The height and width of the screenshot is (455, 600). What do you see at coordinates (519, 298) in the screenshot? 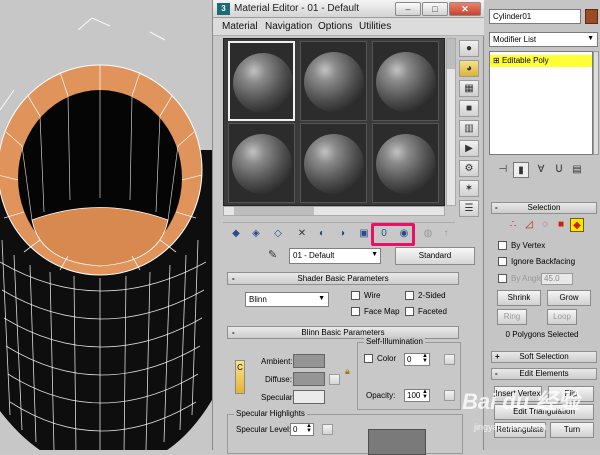
I see `shrink-button: Shrink` at bounding box center [519, 298].